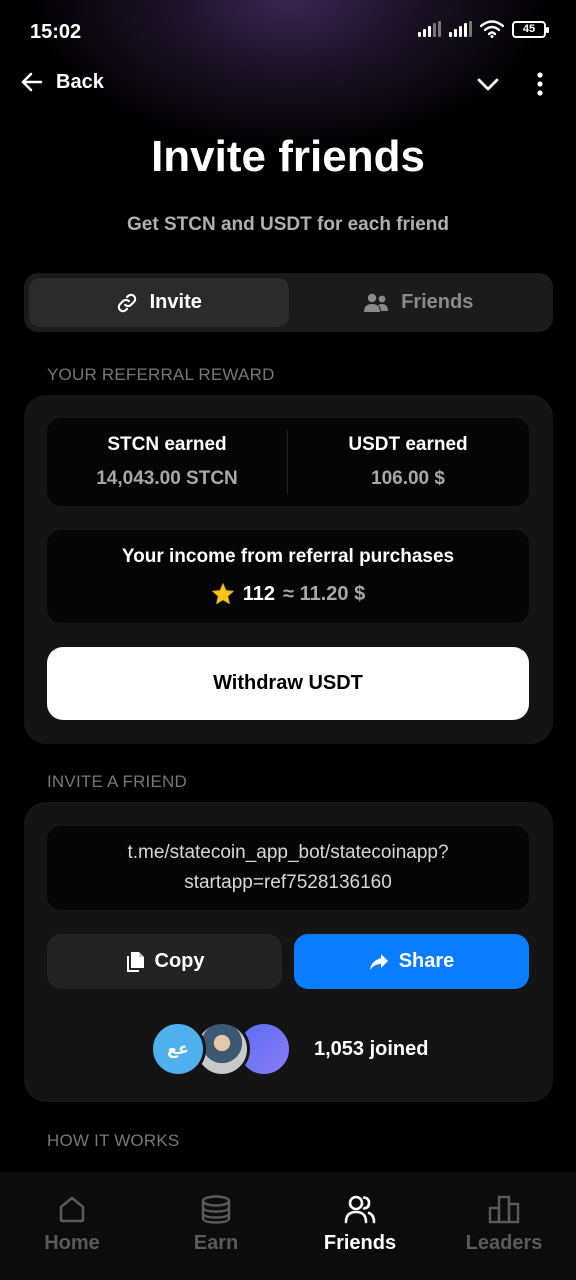  I want to click on segmented-tabs: Invite Friends, so click(288, 302).